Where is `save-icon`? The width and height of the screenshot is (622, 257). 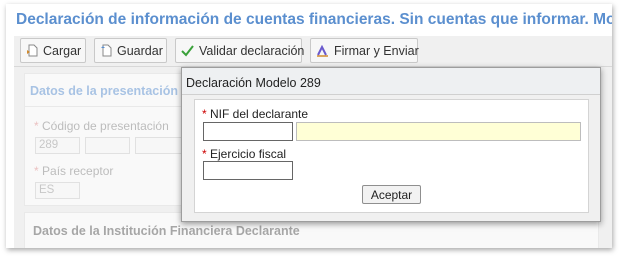 save-icon is located at coordinates (106, 51).